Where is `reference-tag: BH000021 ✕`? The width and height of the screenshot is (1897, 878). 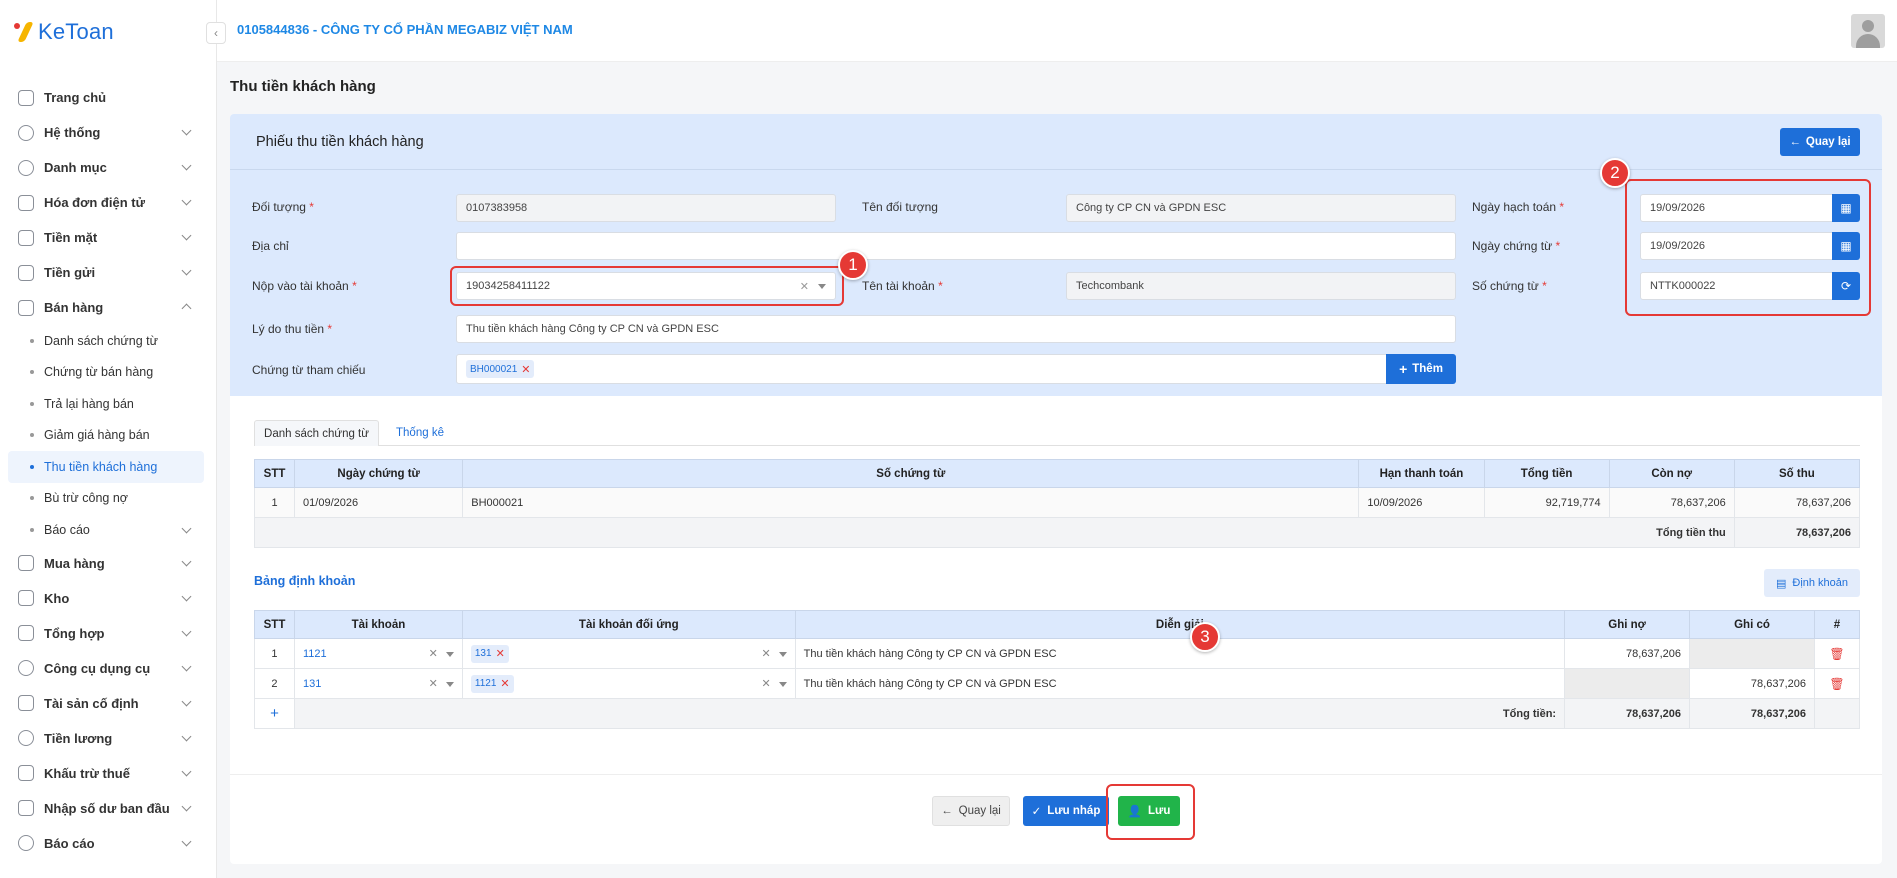 reference-tag: BH000021 ✕ is located at coordinates (500, 369).